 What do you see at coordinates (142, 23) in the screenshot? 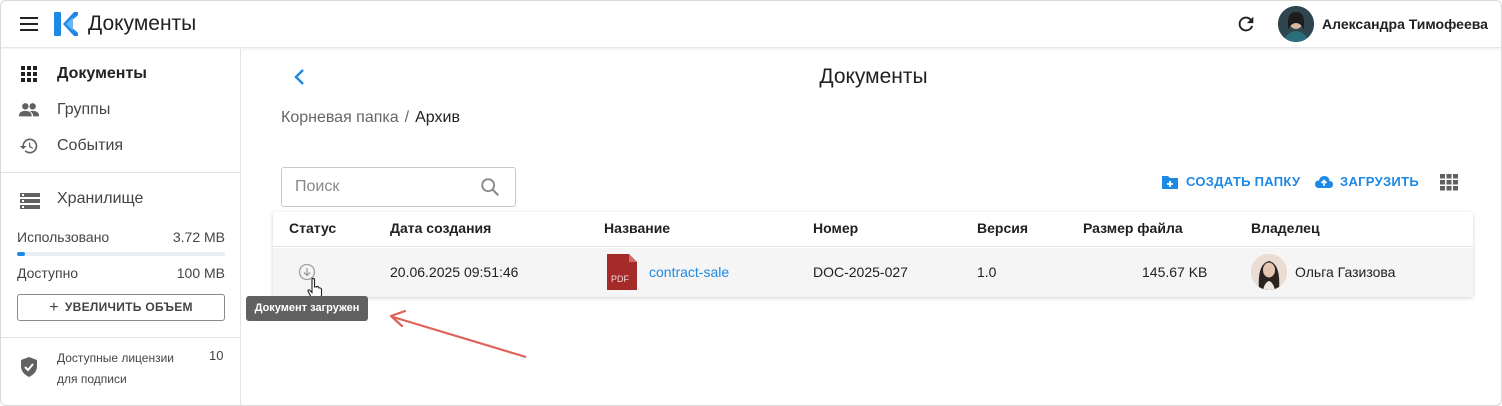
I see `app-title: Документы` at bounding box center [142, 23].